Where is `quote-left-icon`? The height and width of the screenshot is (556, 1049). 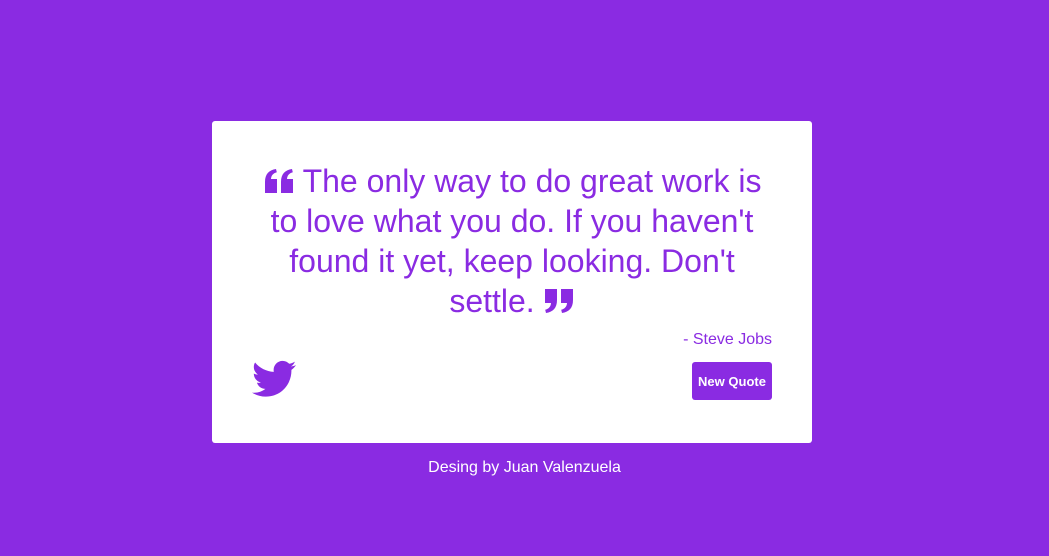
quote-left-icon is located at coordinates (283, 181).